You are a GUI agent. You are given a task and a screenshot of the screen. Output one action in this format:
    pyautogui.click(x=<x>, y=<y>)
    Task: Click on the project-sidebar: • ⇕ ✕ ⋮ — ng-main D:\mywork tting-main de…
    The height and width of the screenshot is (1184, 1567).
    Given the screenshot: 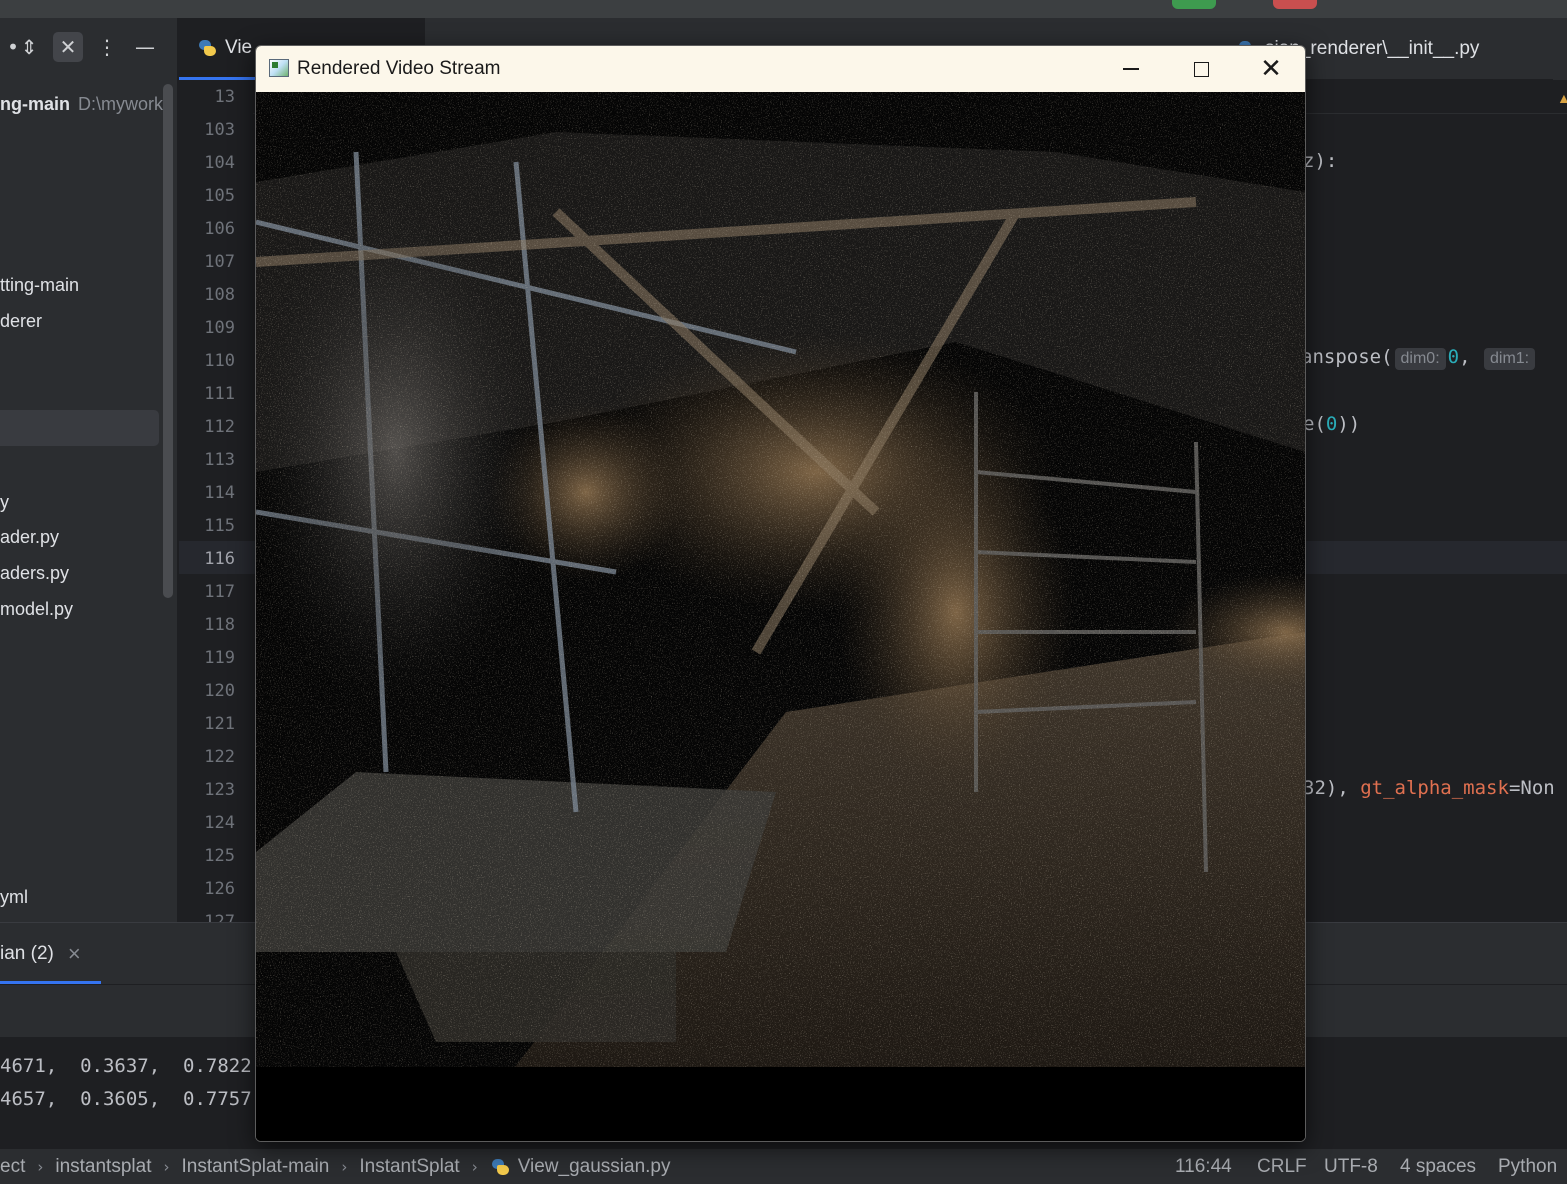 What is the action you would take?
    pyautogui.click(x=89, y=470)
    